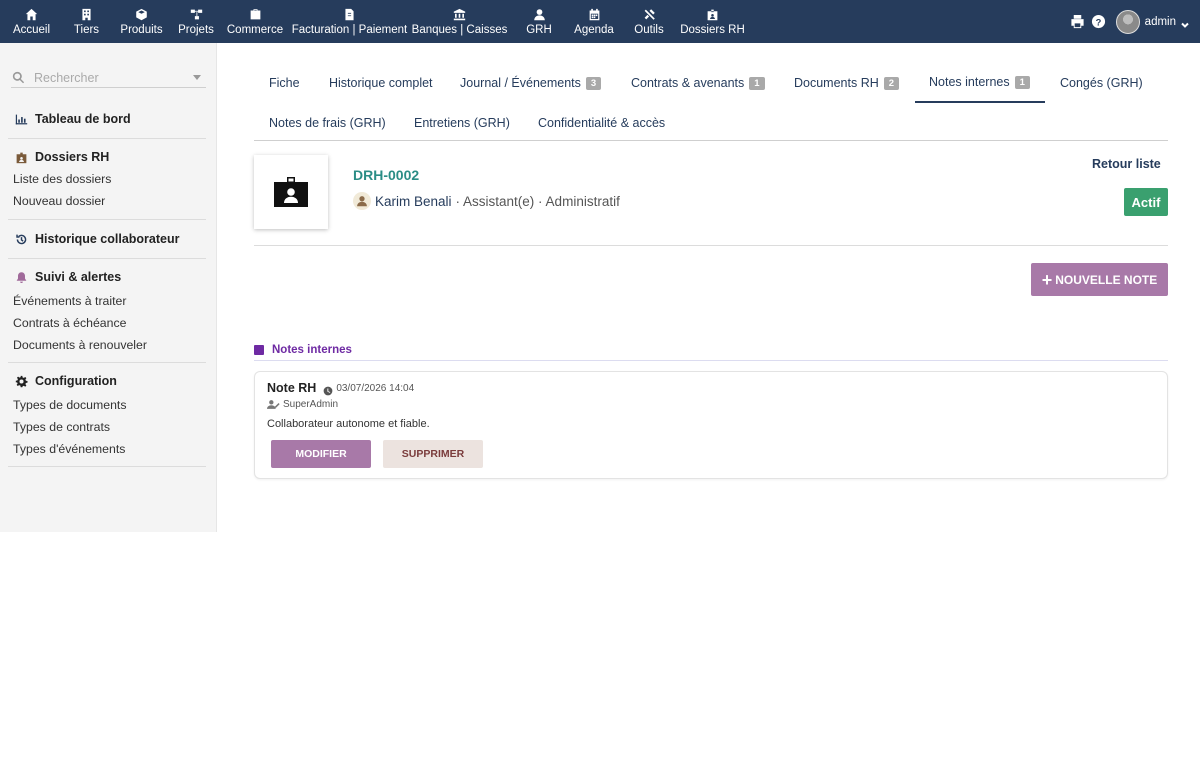  What do you see at coordinates (539, 21) in the screenshot?
I see `nav-grh: GRH` at bounding box center [539, 21].